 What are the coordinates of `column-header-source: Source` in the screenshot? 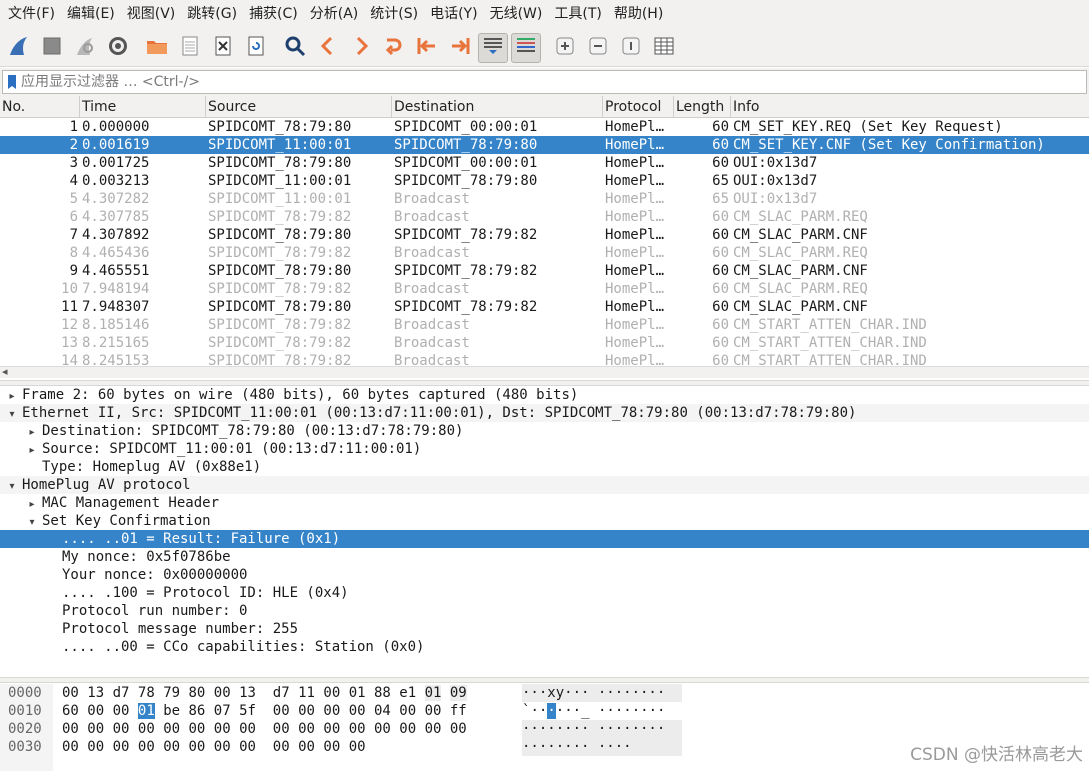 It's located at (299, 107).